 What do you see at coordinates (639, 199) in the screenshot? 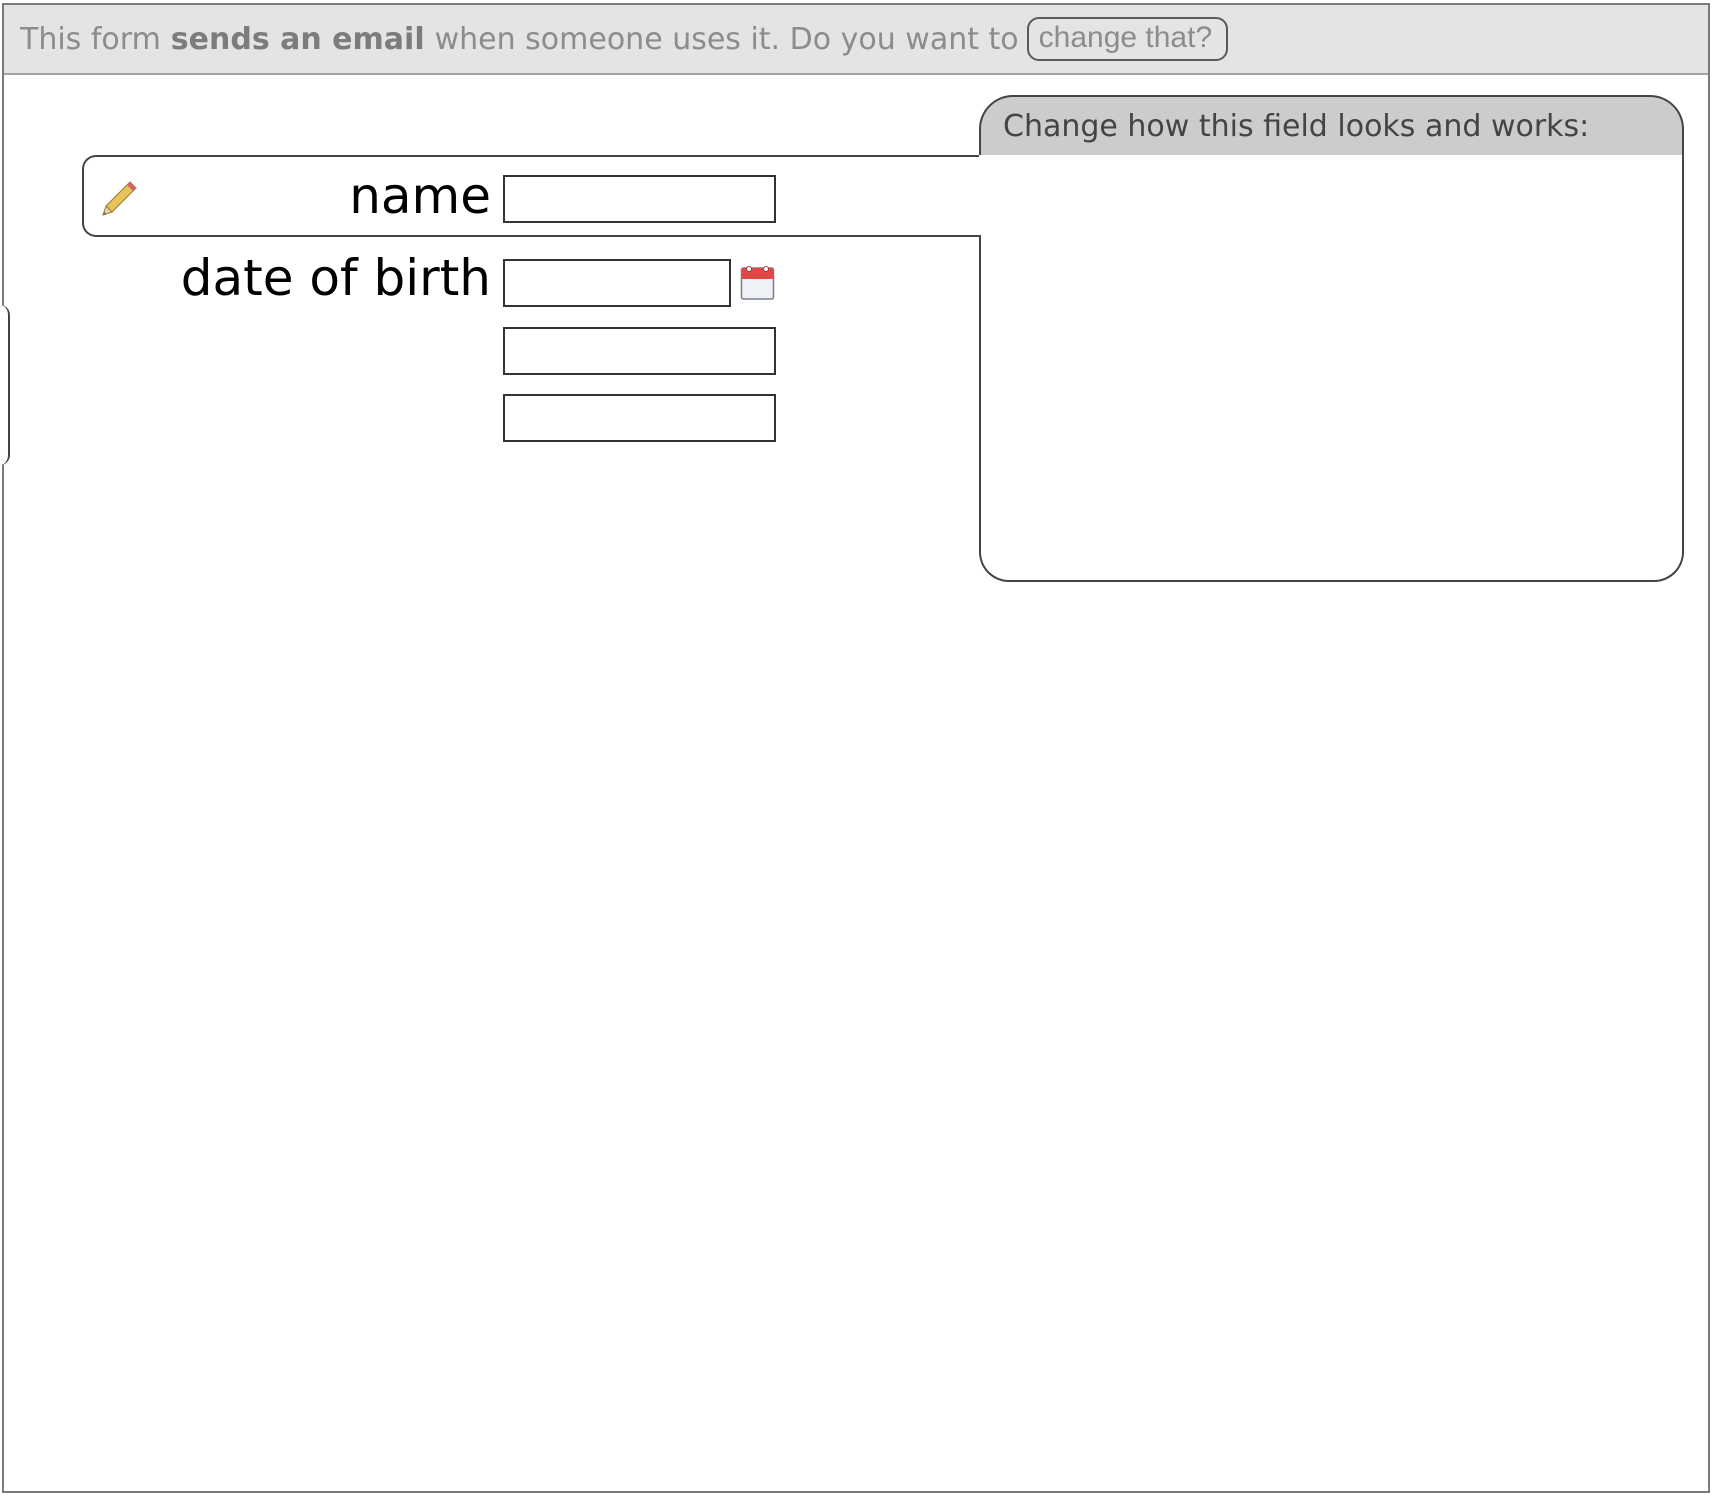
I see `name-input` at bounding box center [639, 199].